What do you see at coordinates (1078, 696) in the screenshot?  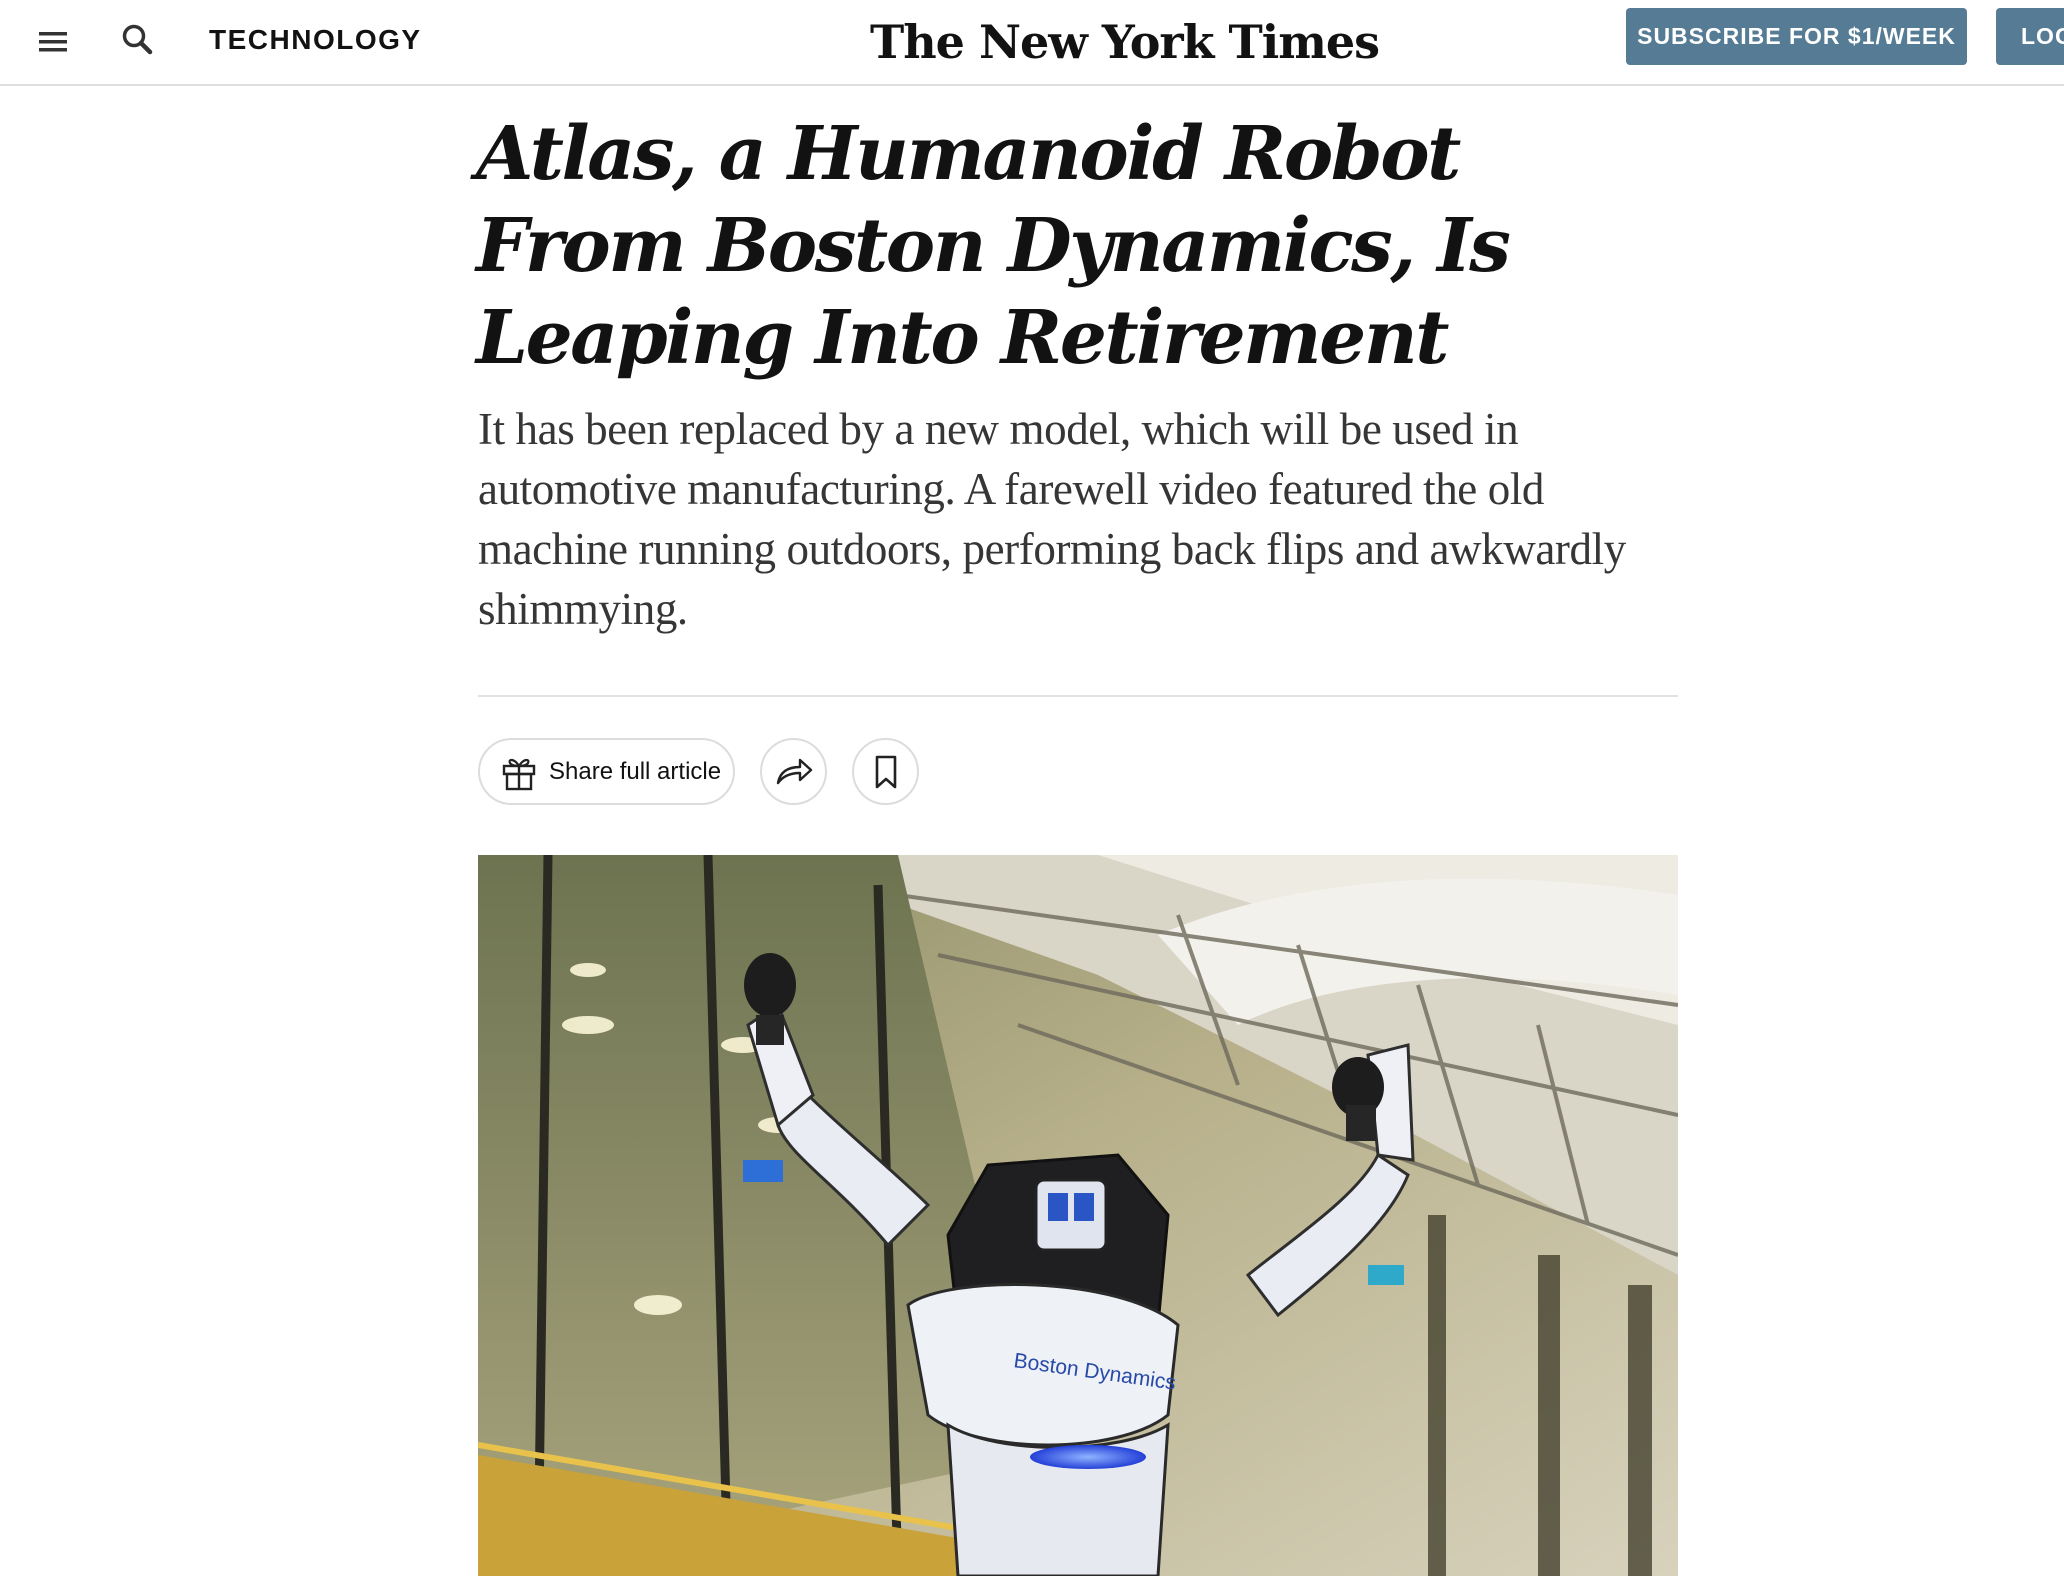 I see `divider` at bounding box center [1078, 696].